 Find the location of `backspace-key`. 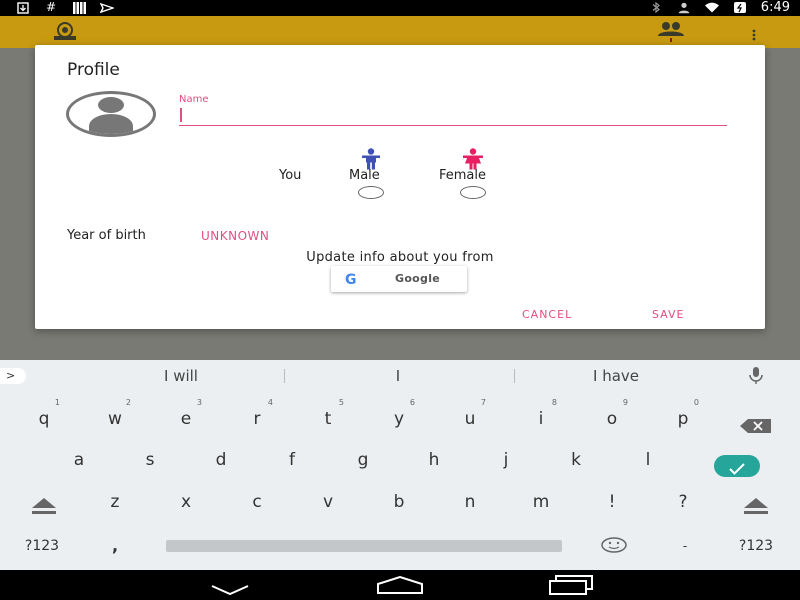

backspace-key is located at coordinates (756, 419).